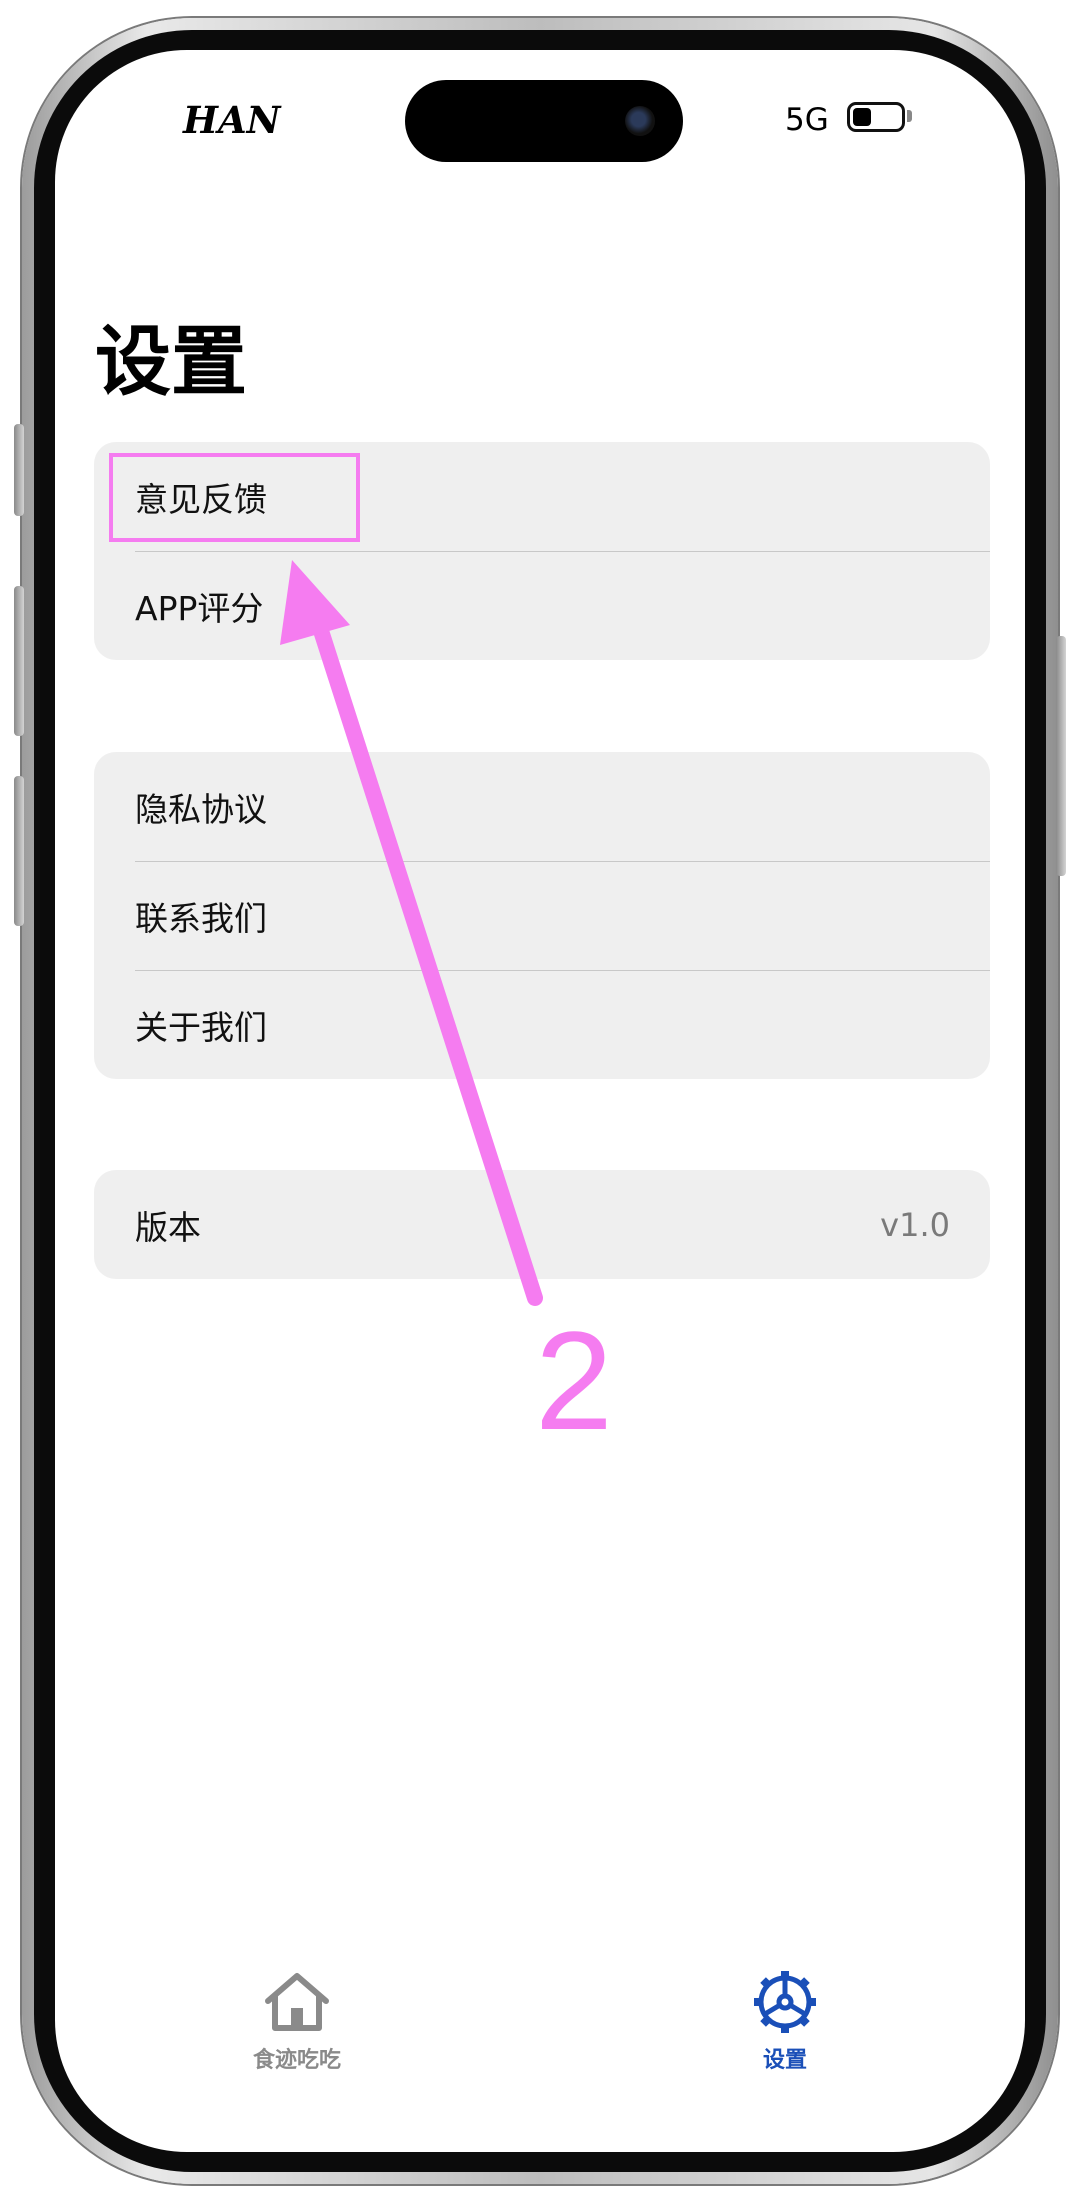  I want to click on settings-group-info: 隐私协议 联系我们 关于我们, so click(542, 915).